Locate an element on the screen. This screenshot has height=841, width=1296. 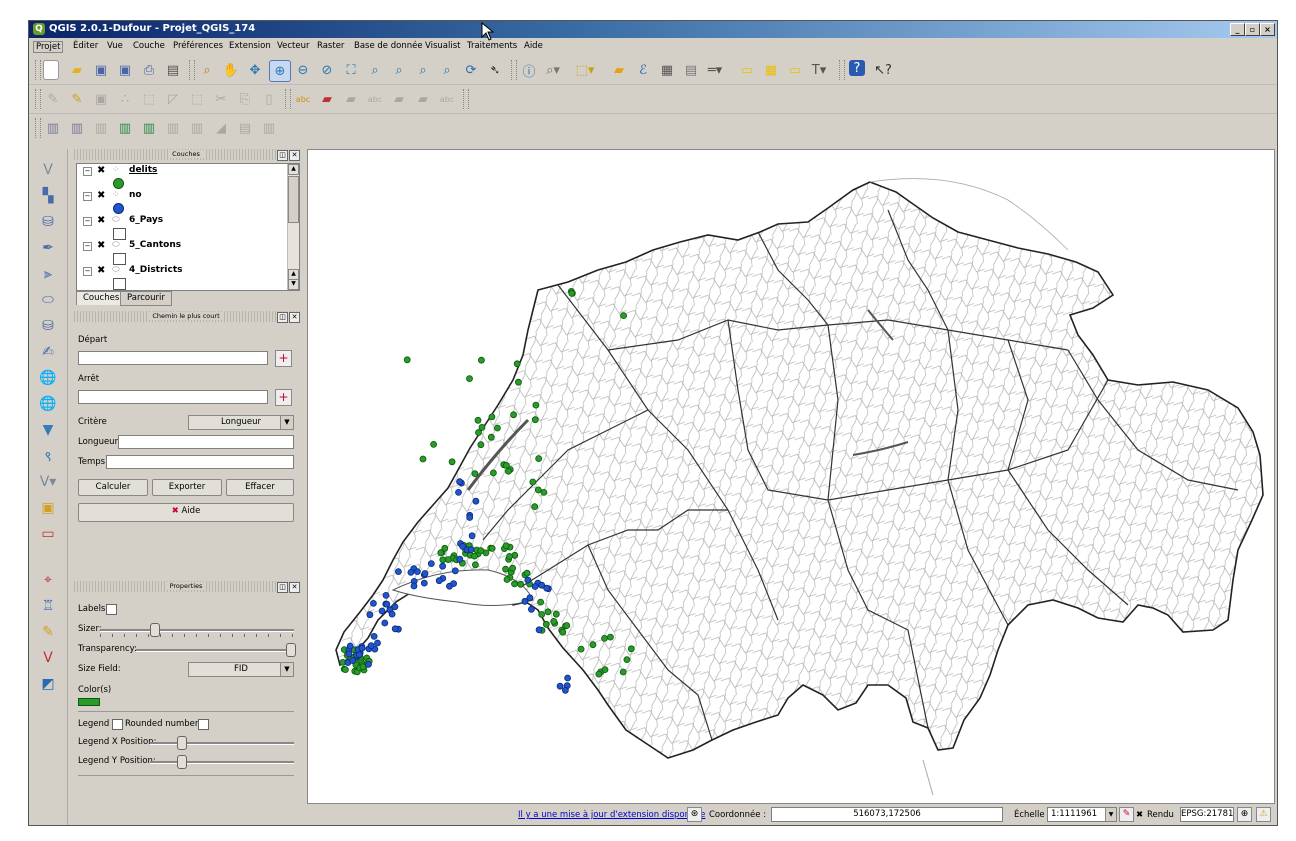
field-calc-icon: ℰ is located at coordinates (643, 70).